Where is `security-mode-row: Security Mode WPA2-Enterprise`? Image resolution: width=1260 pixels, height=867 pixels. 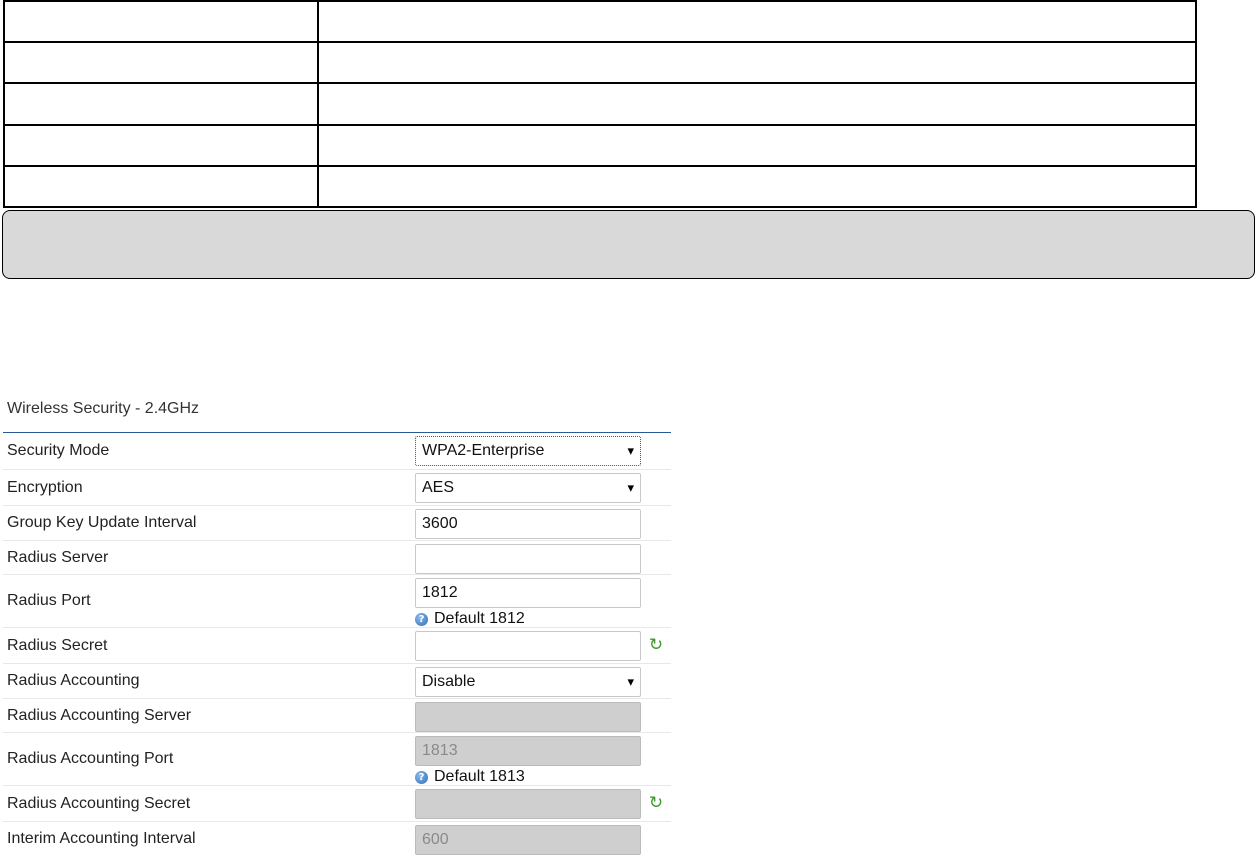 security-mode-row: Security Mode WPA2-Enterprise is located at coordinates (337, 451).